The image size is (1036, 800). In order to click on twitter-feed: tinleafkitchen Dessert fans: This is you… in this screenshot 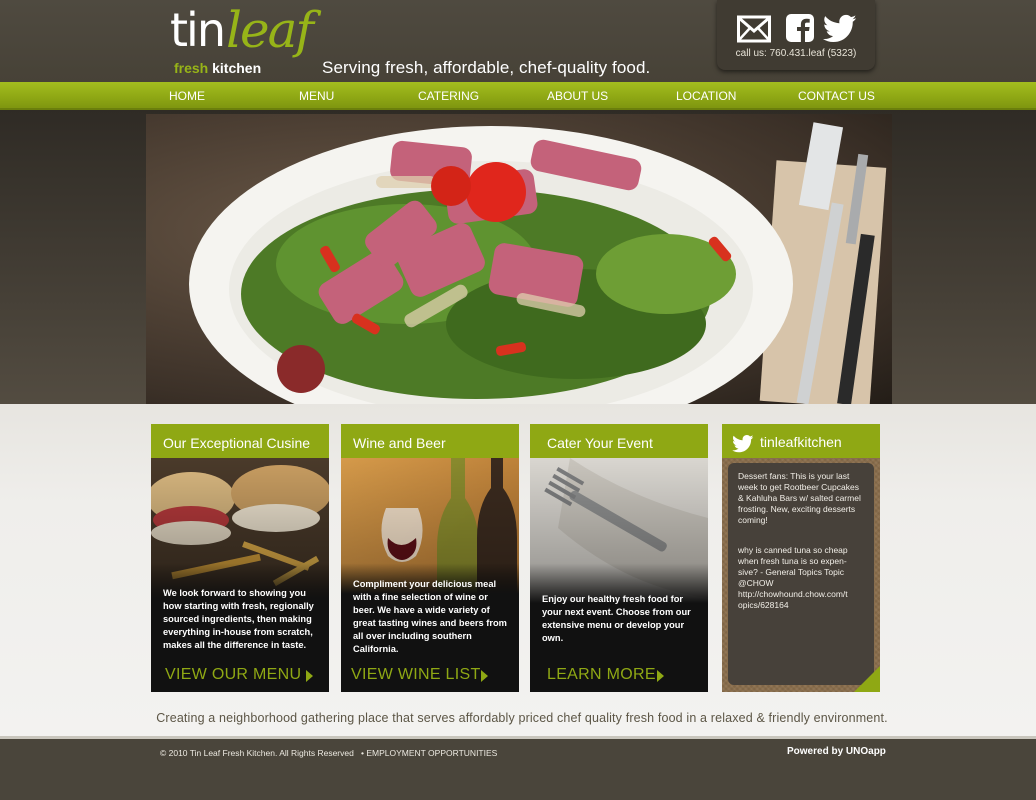, I will do `click(801, 558)`.